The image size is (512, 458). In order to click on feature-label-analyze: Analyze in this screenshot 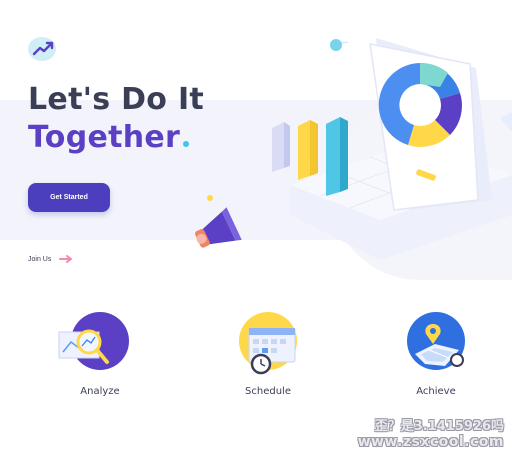, I will do `click(100, 391)`.